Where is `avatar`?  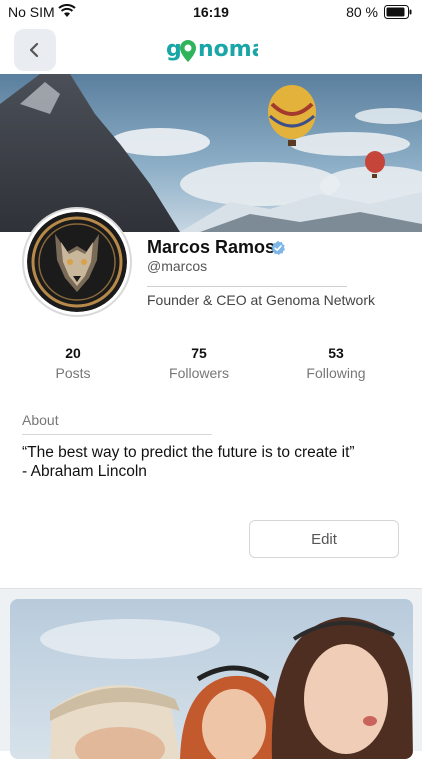
avatar is located at coordinates (77, 262).